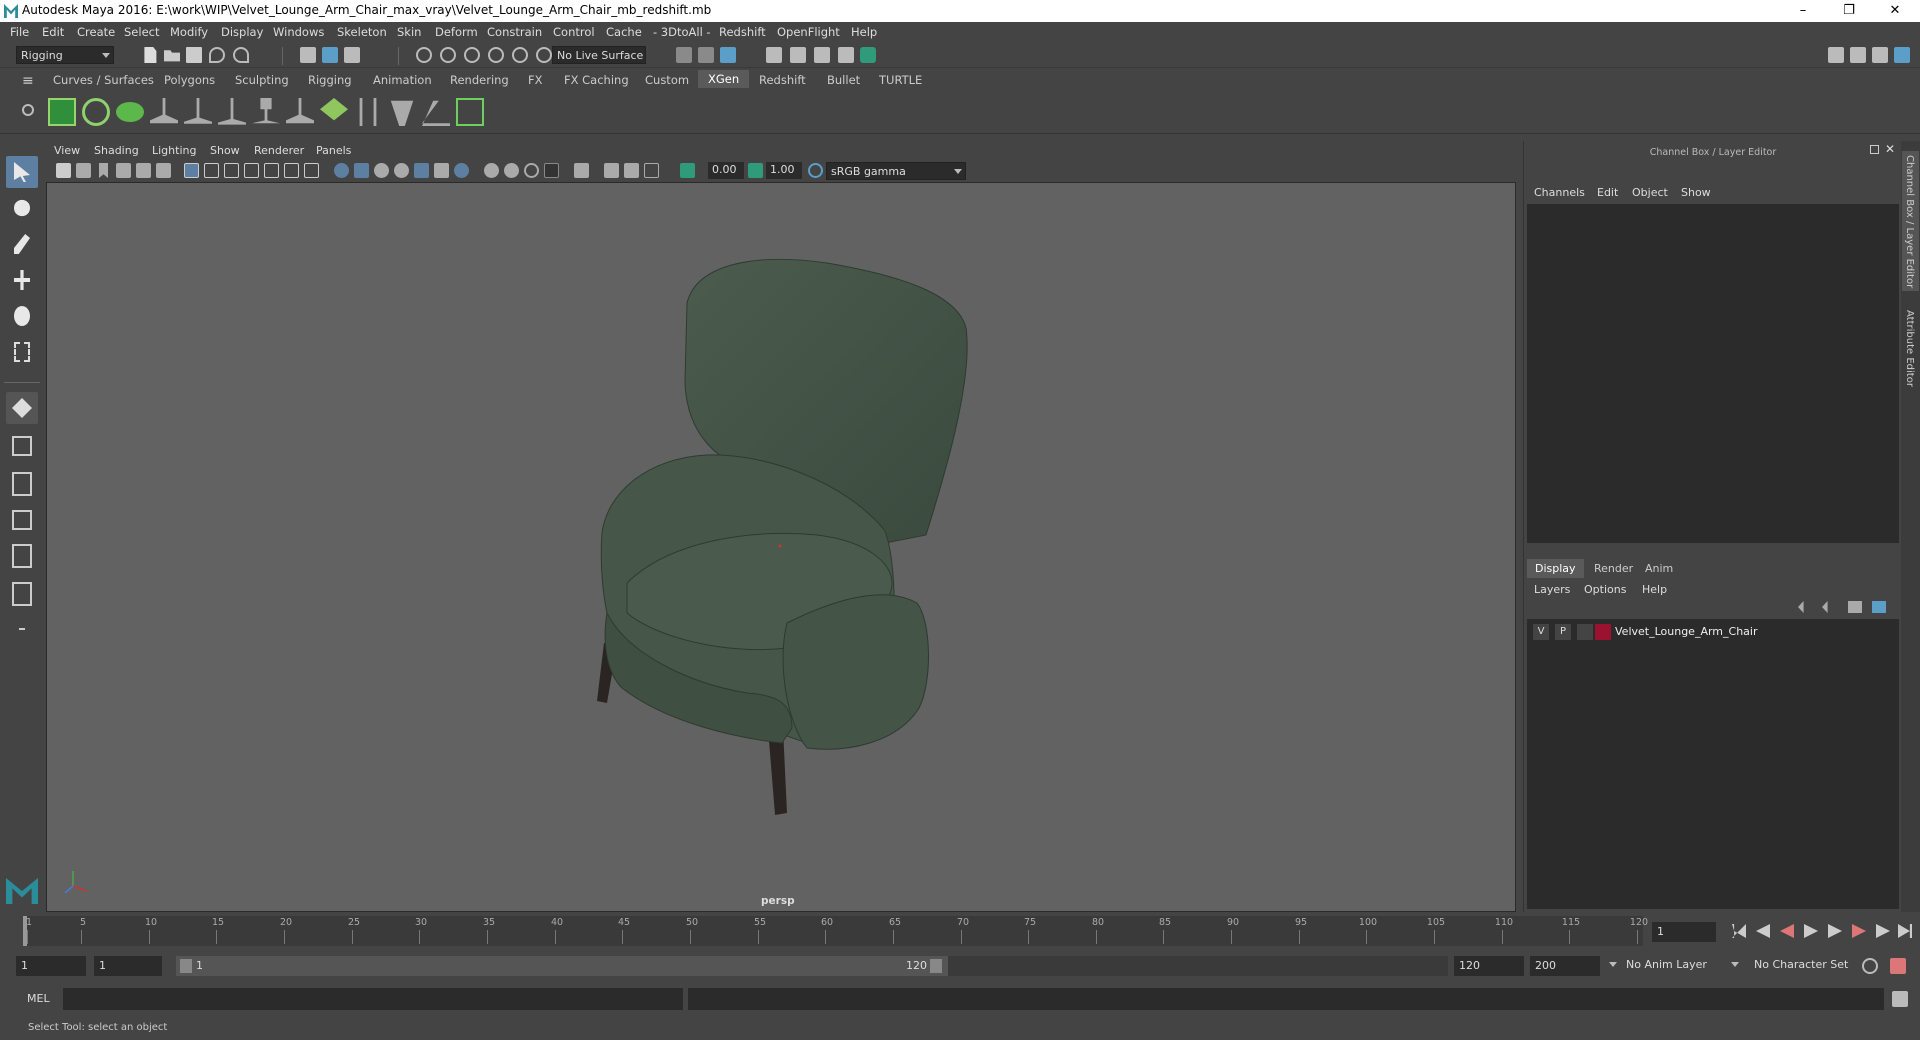 The height and width of the screenshot is (1040, 1920). Describe the element at coordinates (198, 111) in the screenshot. I see `xgen-sculpt-guides-icon` at that location.